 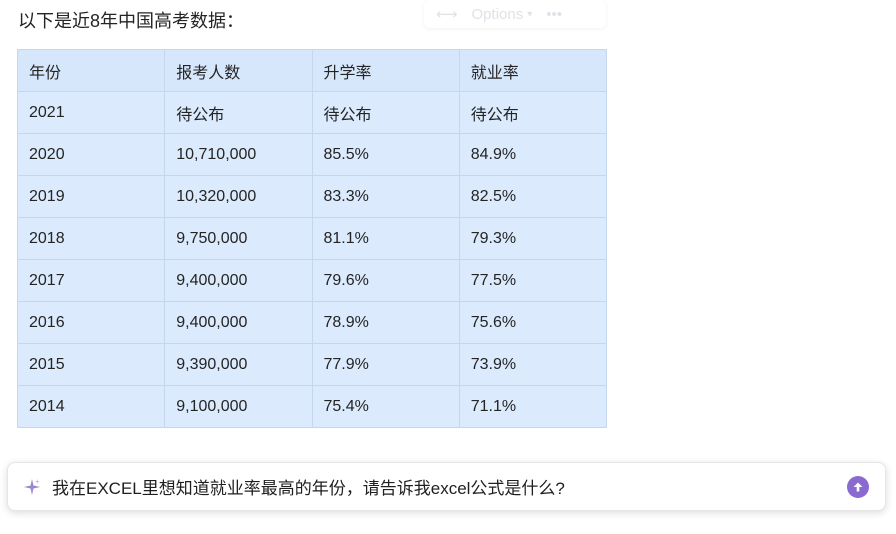 What do you see at coordinates (533, 196) in the screenshot?
I see `cell-employment-rate: 82.5%` at bounding box center [533, 196].